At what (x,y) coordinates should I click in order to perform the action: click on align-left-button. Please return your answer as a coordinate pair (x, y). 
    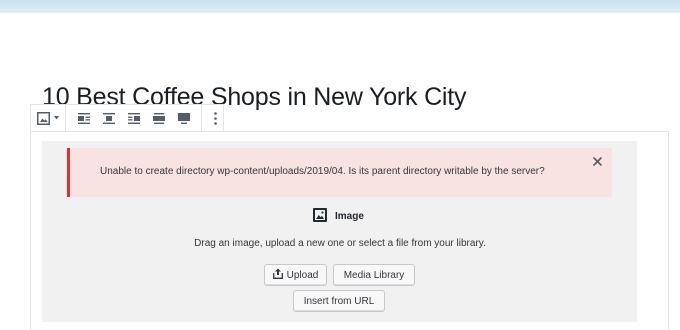
    Looking at the image, I should click on (83, 118).